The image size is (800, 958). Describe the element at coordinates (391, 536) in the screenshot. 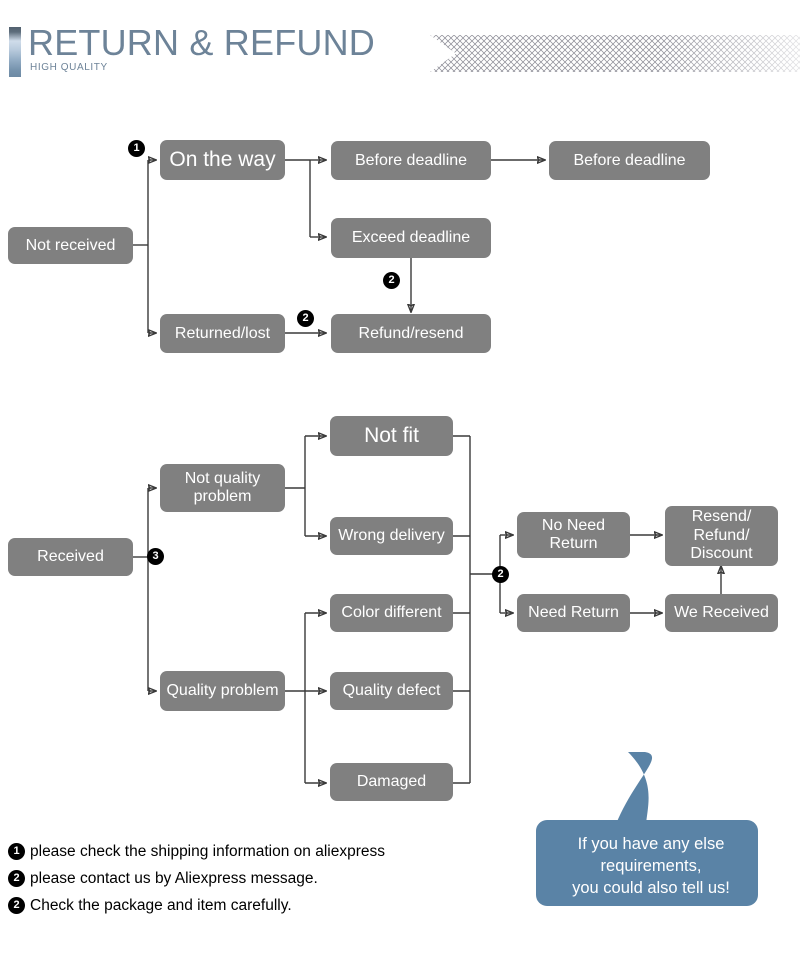

I see `box-wrong-delivery: Wrong delivery` at that location.